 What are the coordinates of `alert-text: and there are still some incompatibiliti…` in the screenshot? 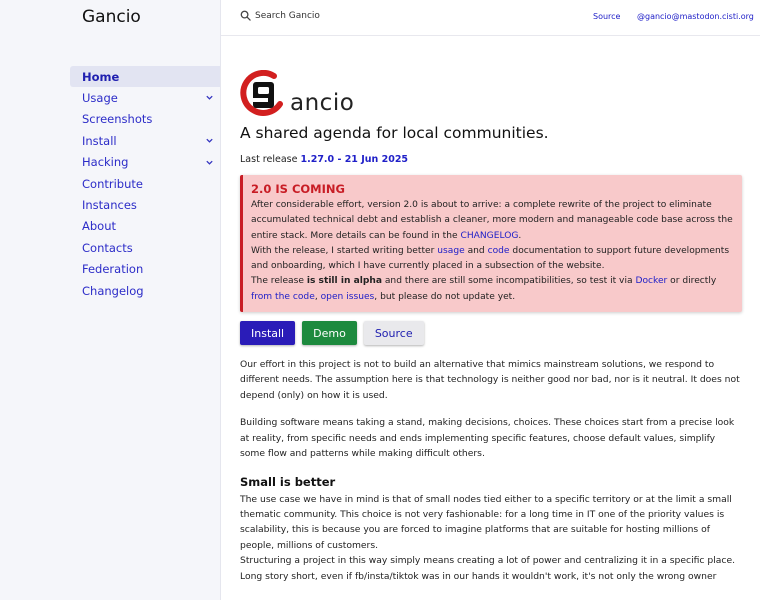 It's located at (508, 281).